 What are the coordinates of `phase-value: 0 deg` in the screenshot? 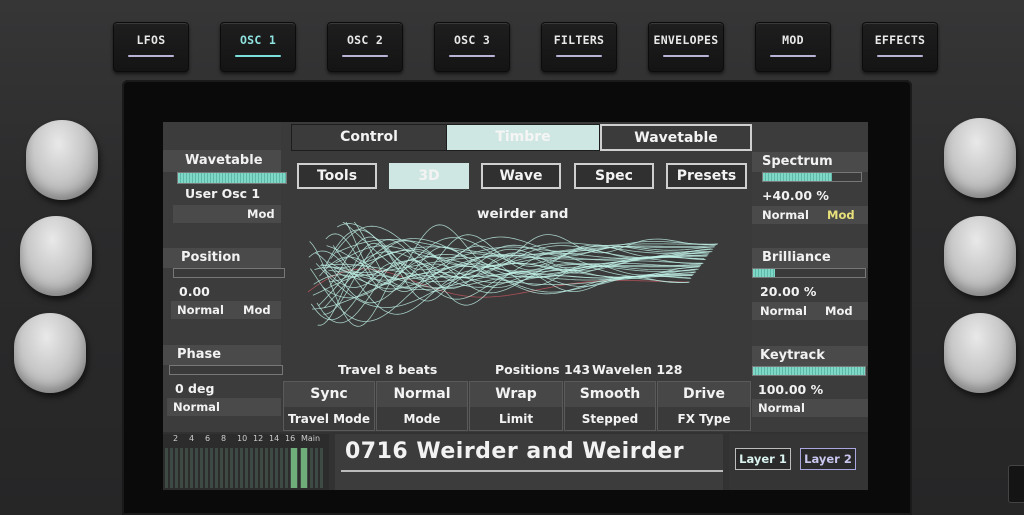 It's located at (195, 388).